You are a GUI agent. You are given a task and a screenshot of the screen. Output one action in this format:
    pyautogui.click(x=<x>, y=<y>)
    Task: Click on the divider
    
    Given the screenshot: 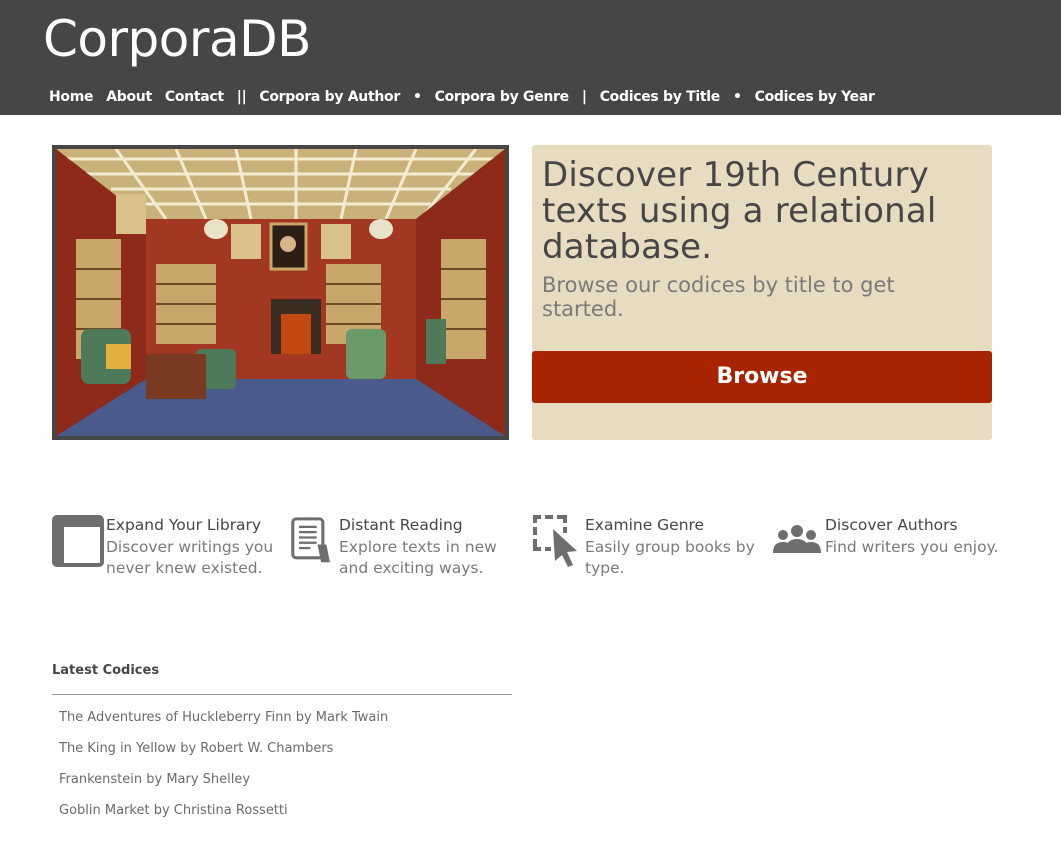 What is the action you would take?
    pyautogui.click(x=282, y=694)
    